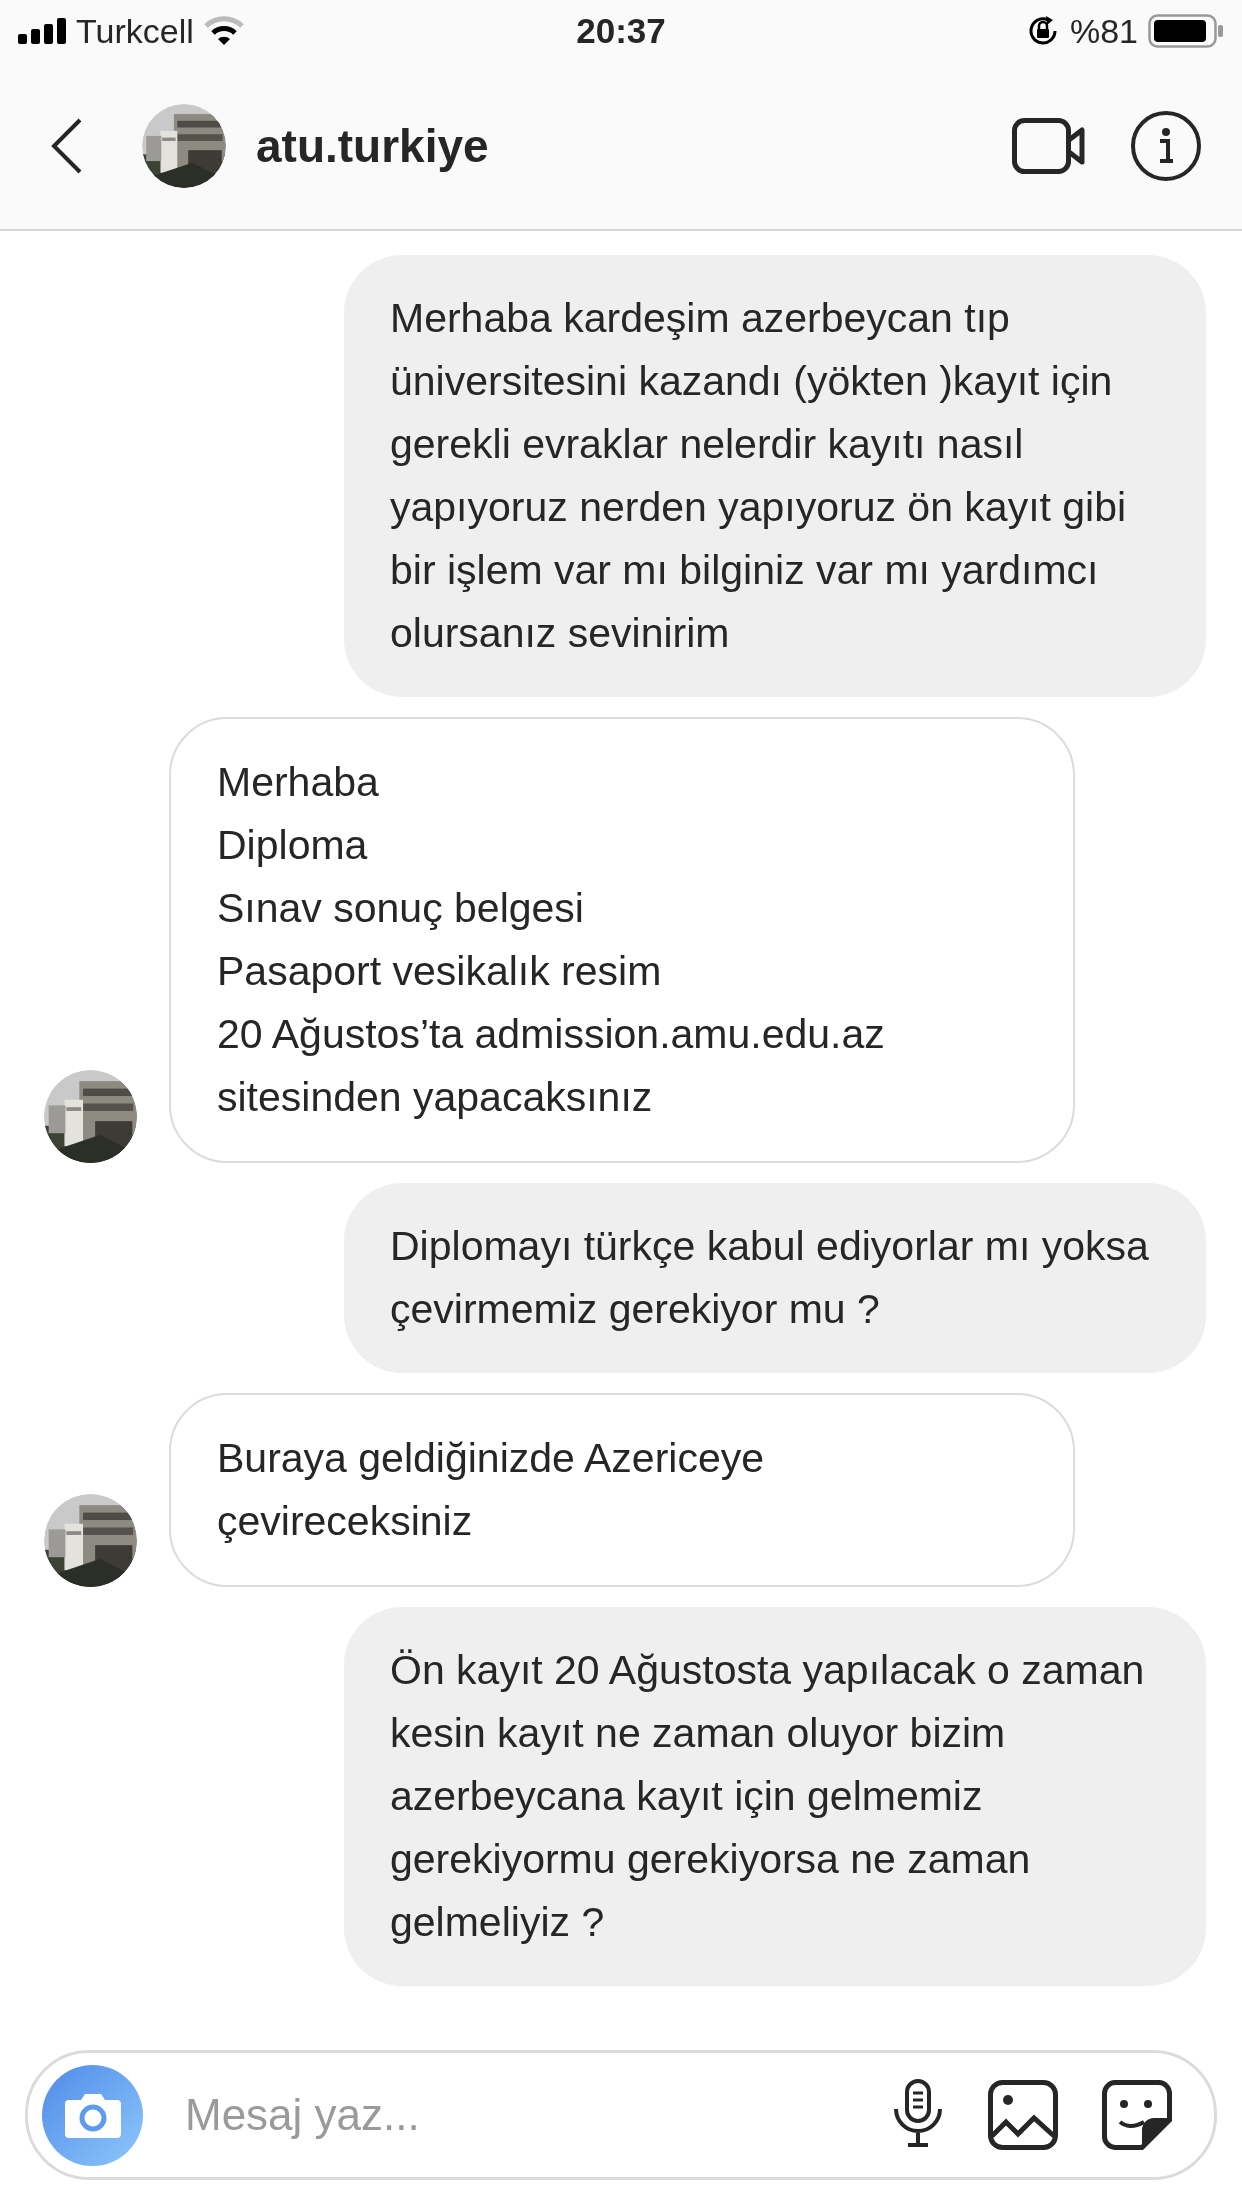 The height and width of the screenshot is (2208, 1242). I want to click on gallery-icon, so click(1023, 2115).